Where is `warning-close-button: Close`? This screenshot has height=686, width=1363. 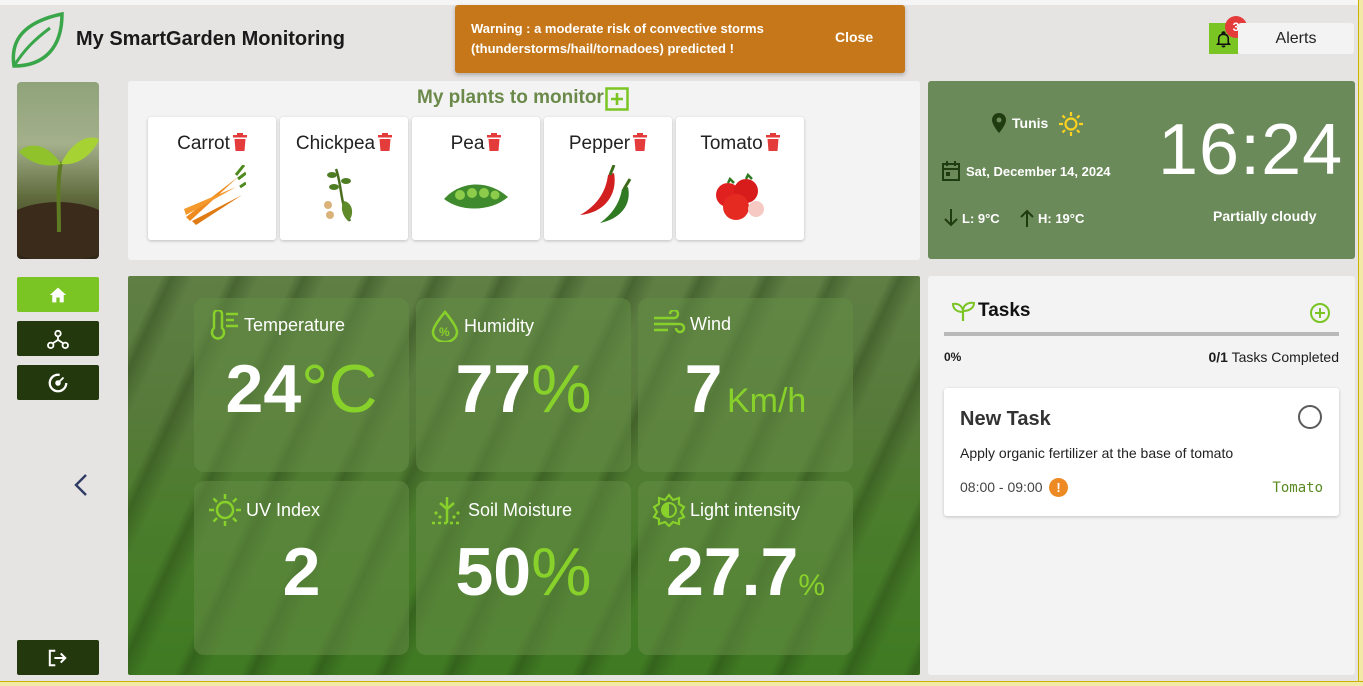 warning-close-button: Close is located at coordinates (854, 37).